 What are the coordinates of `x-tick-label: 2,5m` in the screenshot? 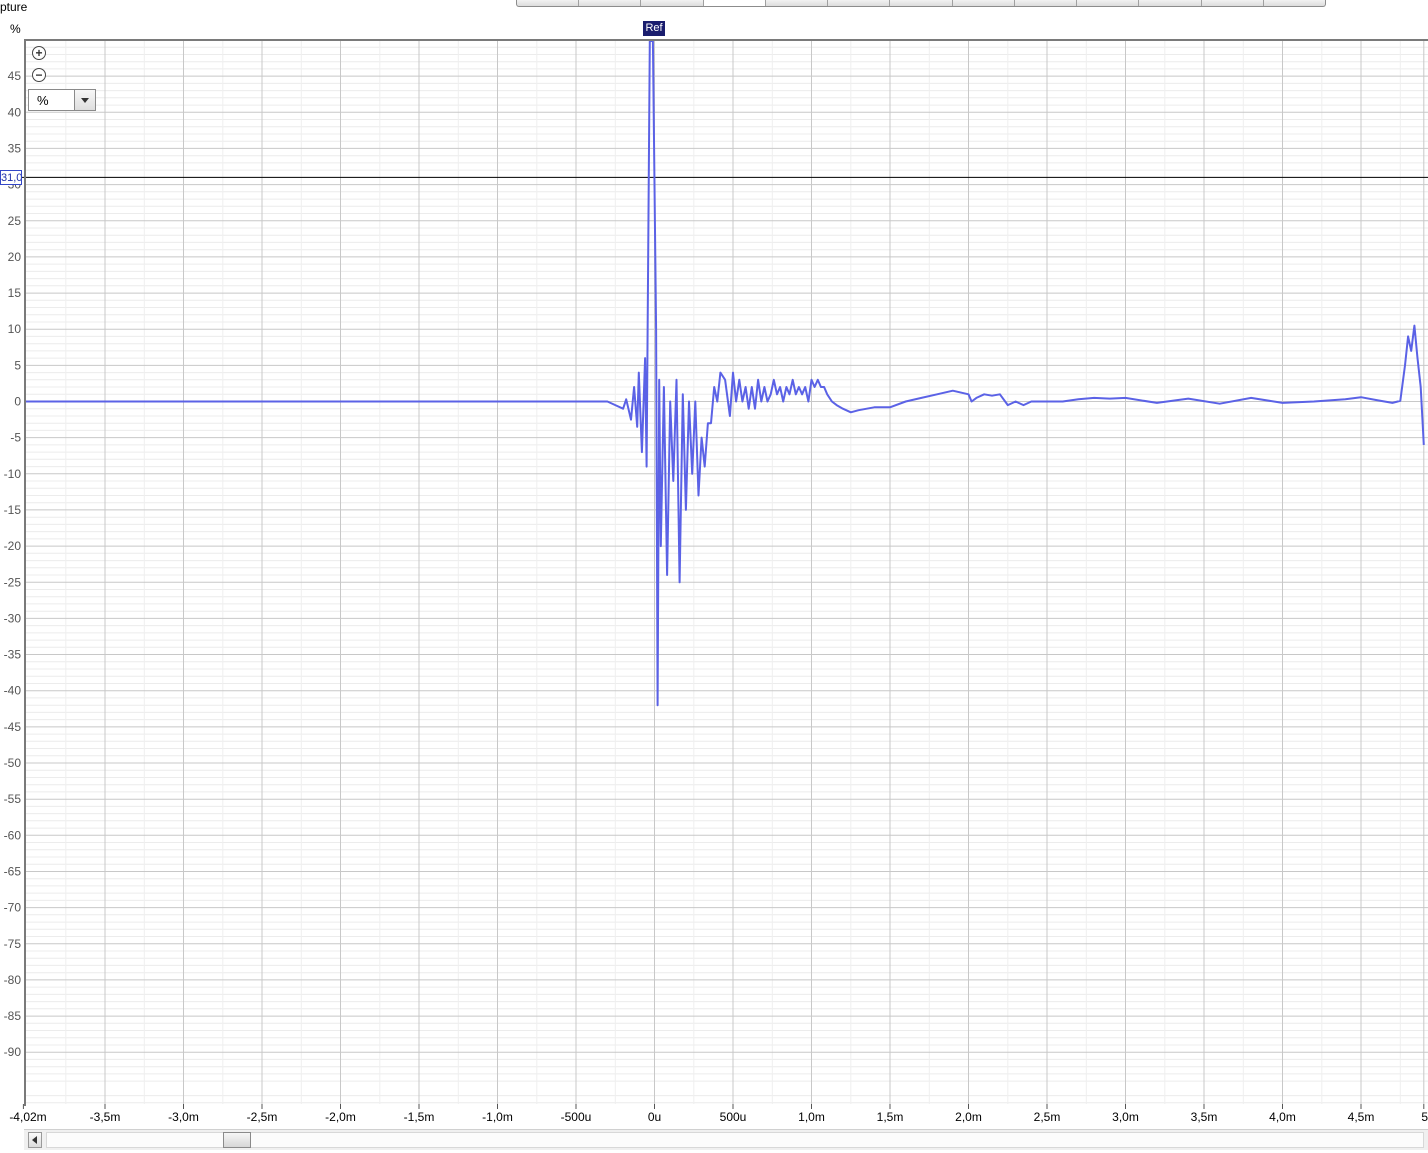 It's located at (1047, 1117).